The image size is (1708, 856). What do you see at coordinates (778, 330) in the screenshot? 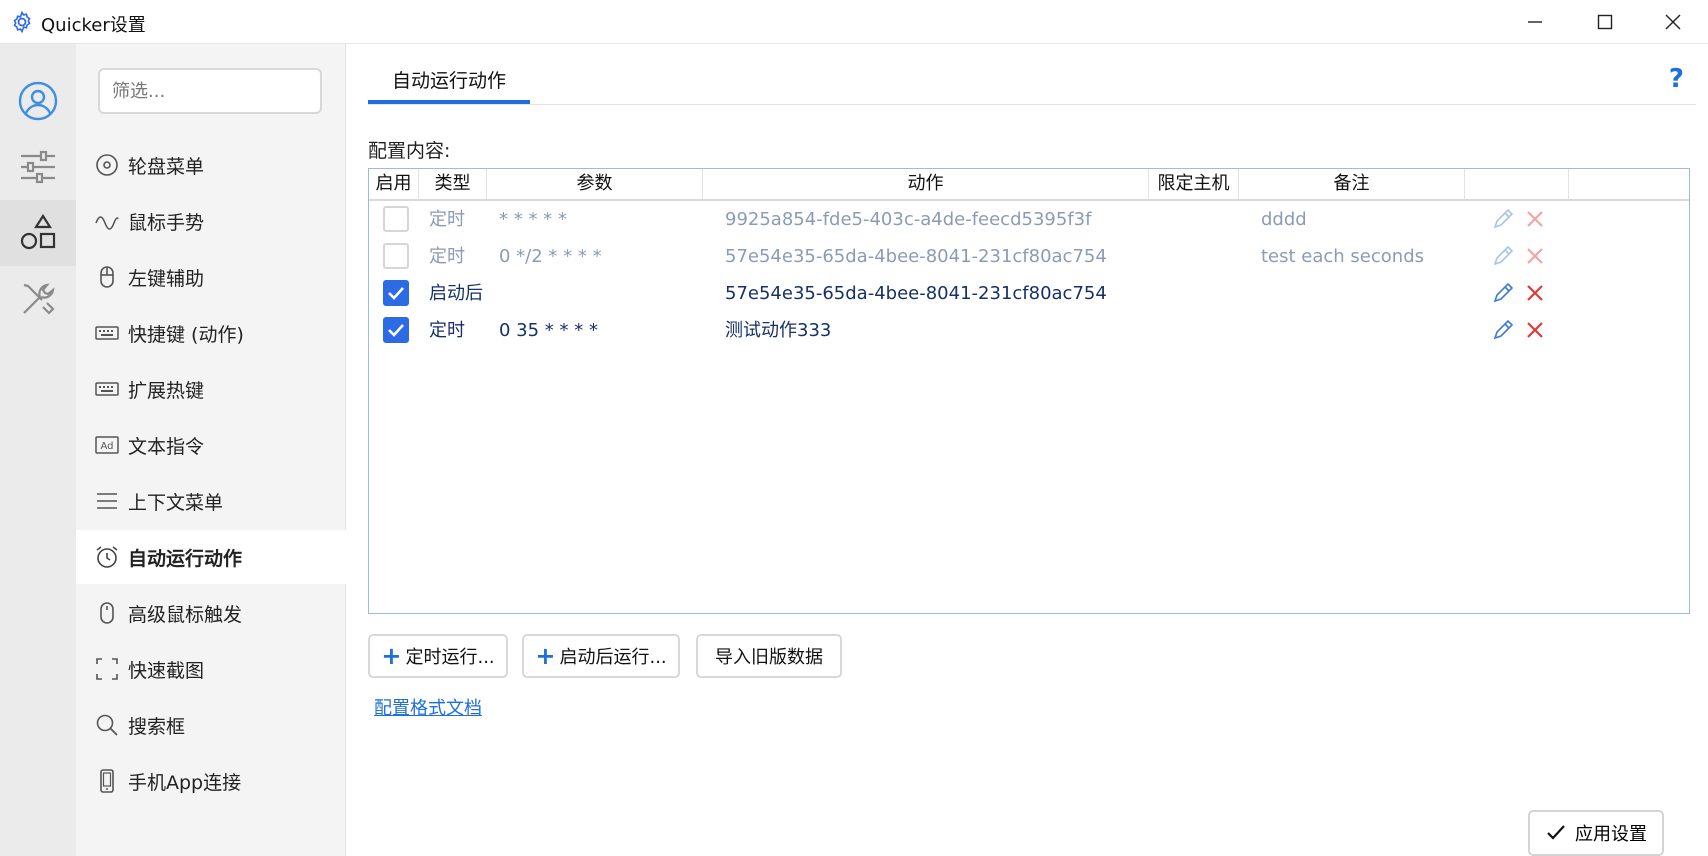
I see `cell-action: 测试动作333` at bounding box center [778, 330].